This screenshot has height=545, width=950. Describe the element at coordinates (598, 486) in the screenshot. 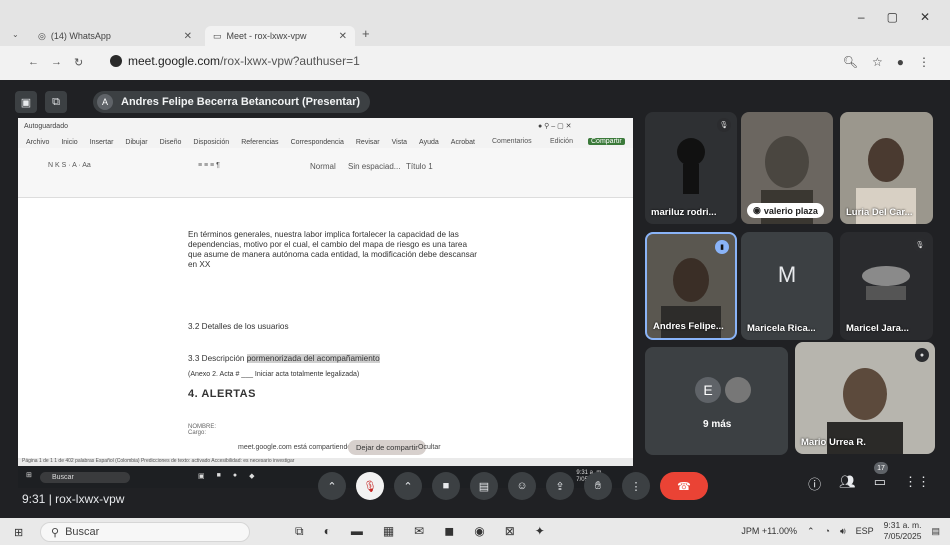

I see `raise-hand-button: ✋︎` at that location.